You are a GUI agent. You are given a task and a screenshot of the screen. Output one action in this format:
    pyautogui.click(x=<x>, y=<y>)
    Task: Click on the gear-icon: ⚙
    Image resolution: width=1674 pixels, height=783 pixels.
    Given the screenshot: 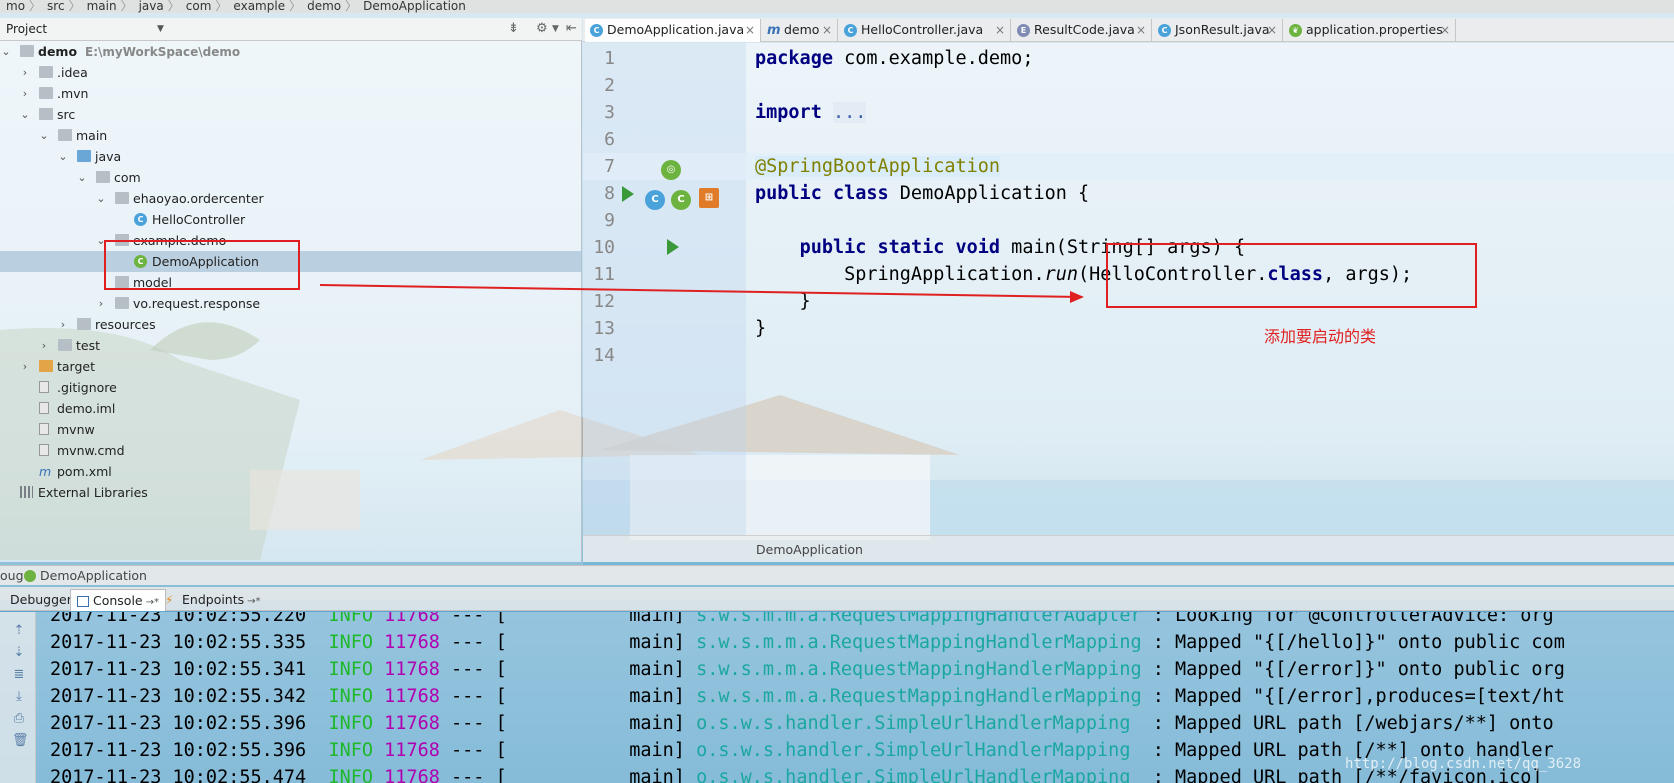 What is the action you would take?
    pyautogui.click(x=542, y=29)
    